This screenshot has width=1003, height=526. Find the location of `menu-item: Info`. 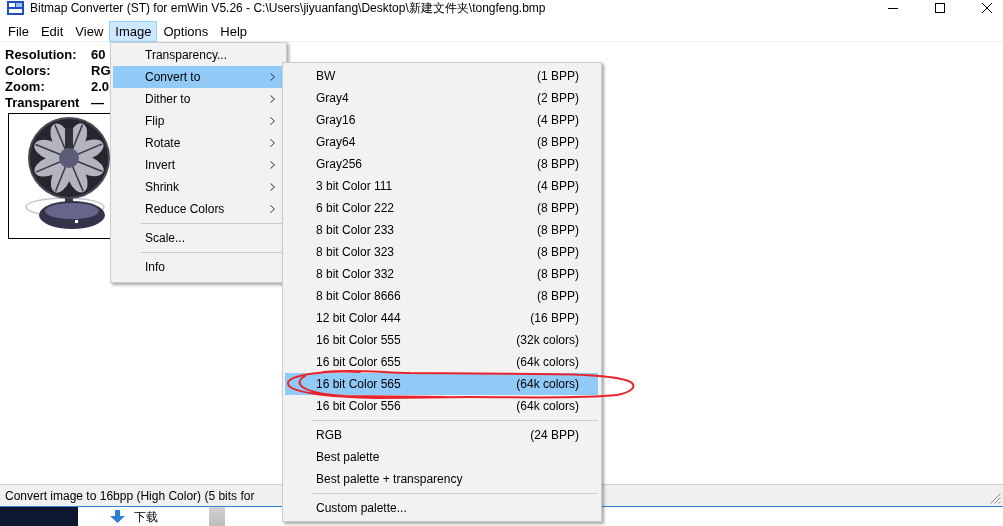

menu-item: Info is located at coordinates (198, 267).